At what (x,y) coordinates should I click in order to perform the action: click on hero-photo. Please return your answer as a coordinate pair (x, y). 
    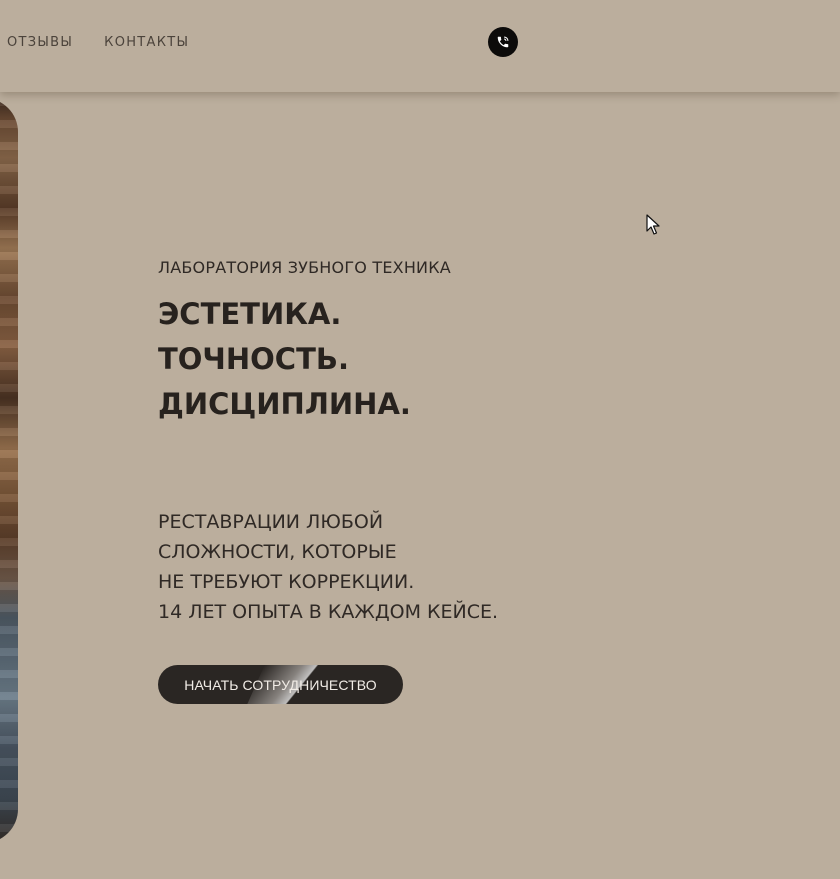
    Looking at the image, I should click on (9, 470).